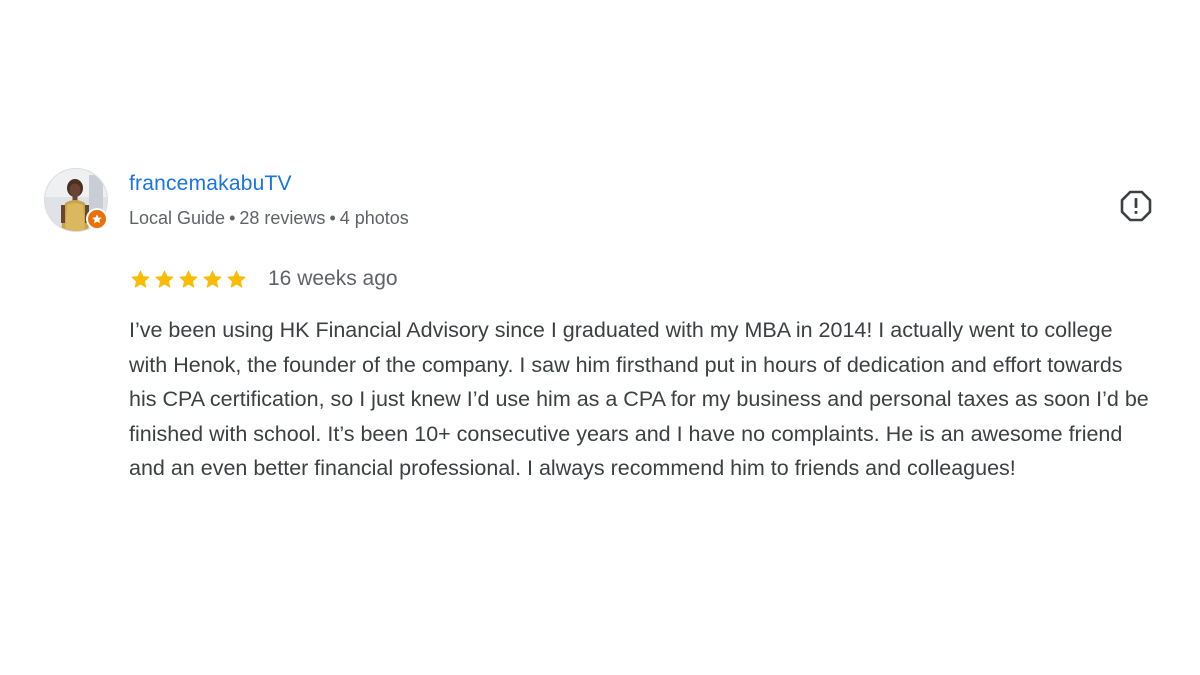 Image resolution: width=1200 pixels, height=675 pixels. I want to click on photos-count: 4 photos, so click(374, 218).